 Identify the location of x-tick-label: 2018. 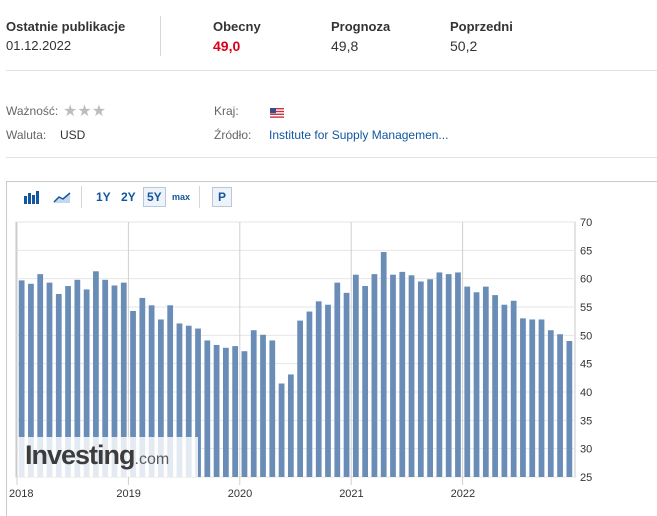
(21, 494).